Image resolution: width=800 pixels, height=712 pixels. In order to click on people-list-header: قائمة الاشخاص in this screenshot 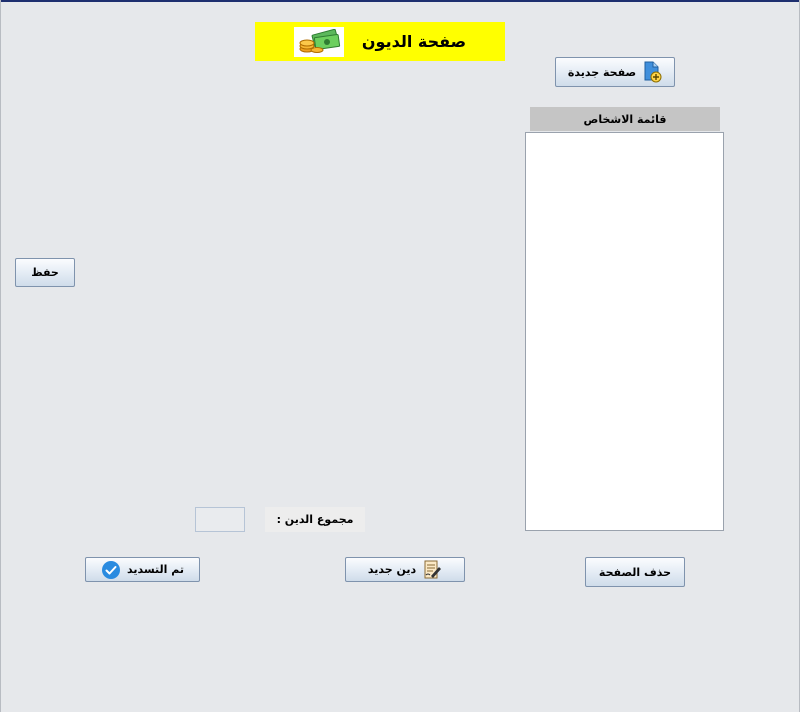, I will do `click(625, 119)`.